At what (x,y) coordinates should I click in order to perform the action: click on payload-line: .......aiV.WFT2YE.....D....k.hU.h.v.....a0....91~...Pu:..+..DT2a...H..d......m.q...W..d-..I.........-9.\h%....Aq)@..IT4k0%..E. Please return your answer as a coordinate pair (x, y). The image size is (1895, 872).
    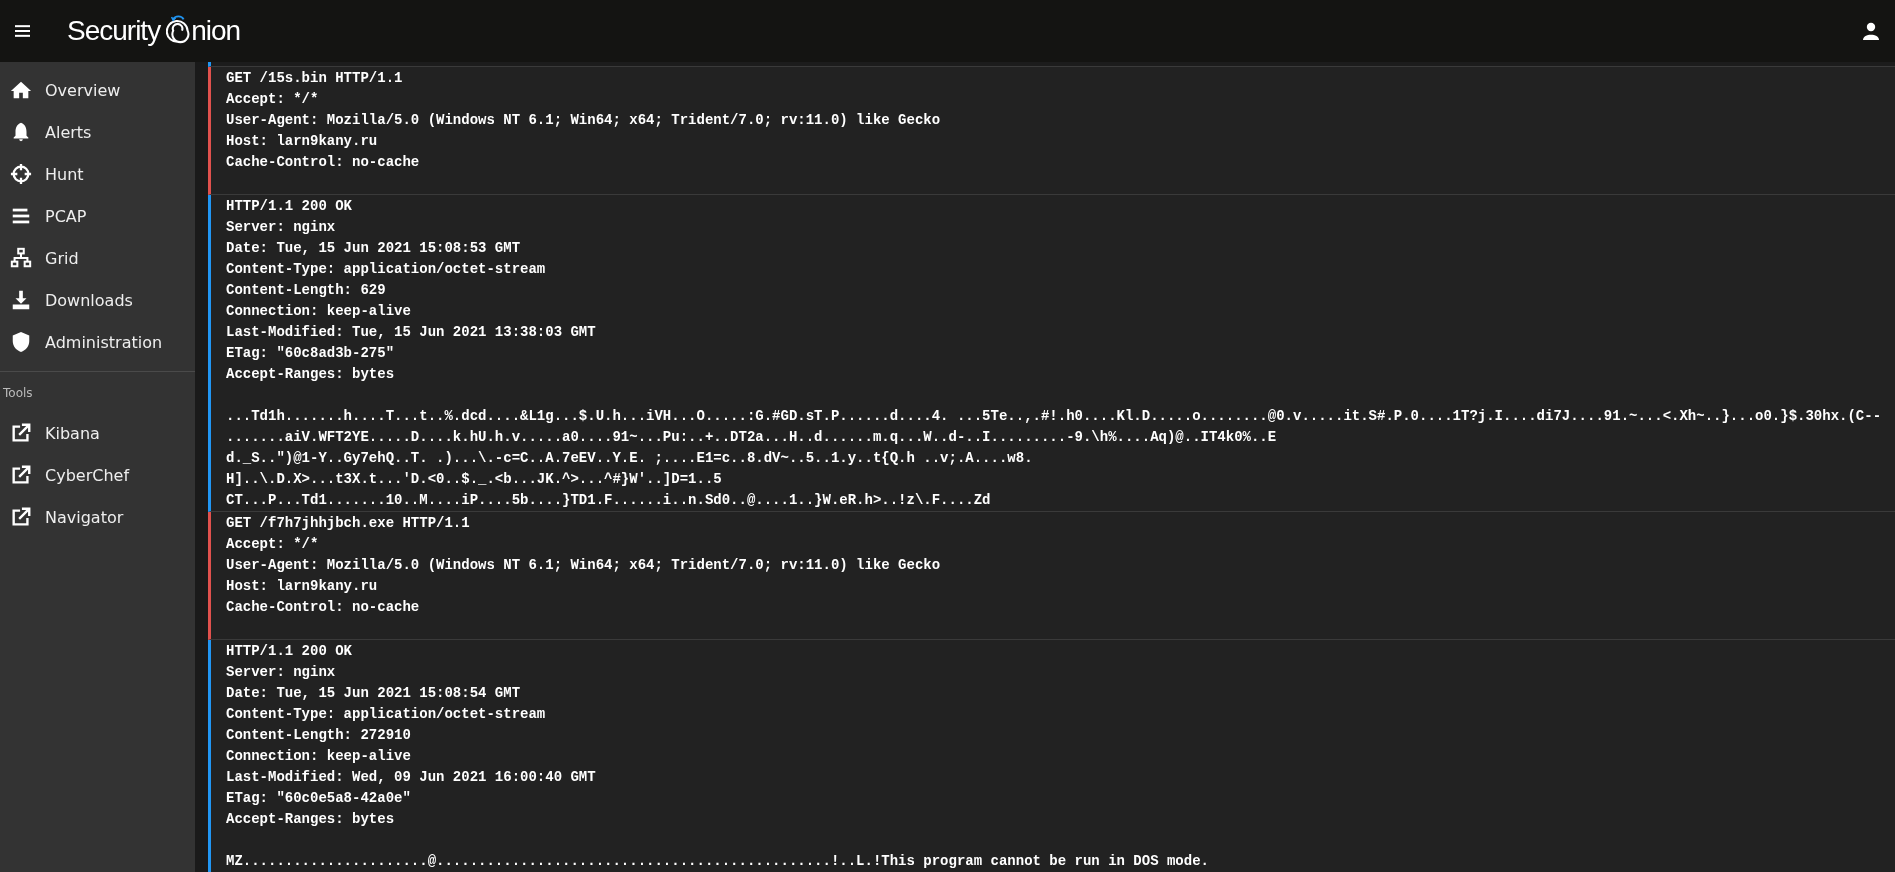
    Looking at the image, I should click on (751, 437).